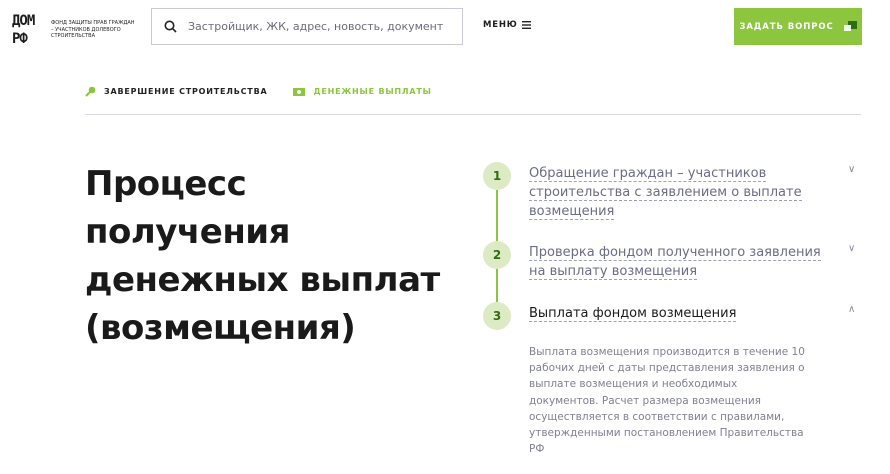 This screenshot has height=474, width=890. Describe the element at coordinates (29, 30) in the screenshot. I see `logo-mark: ДОМ РФ` at that location.